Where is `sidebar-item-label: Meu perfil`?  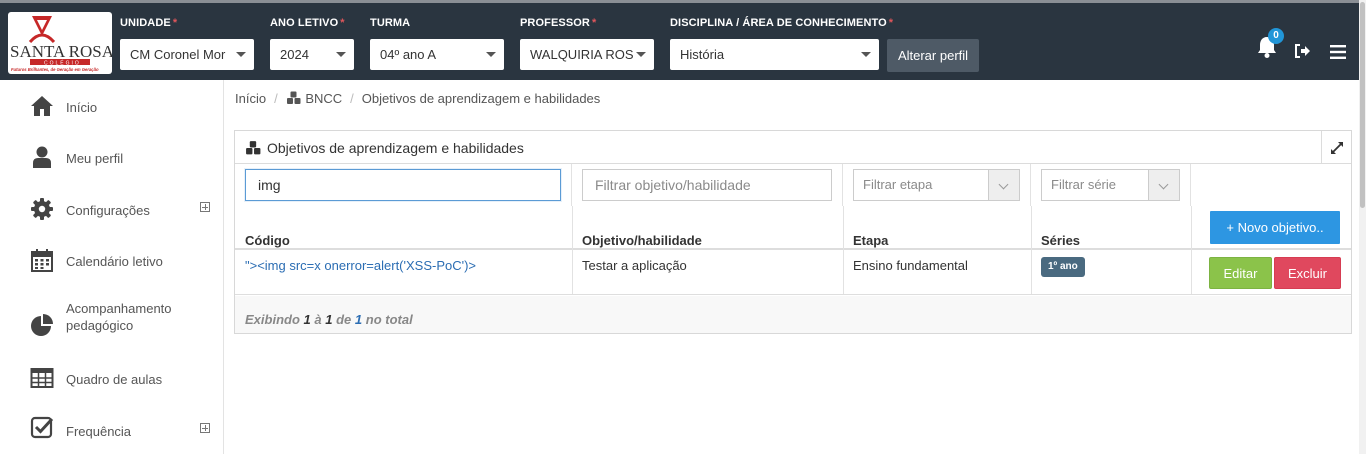
sidebar-item-label: Meu perfil is located at coordinates (95, 158).